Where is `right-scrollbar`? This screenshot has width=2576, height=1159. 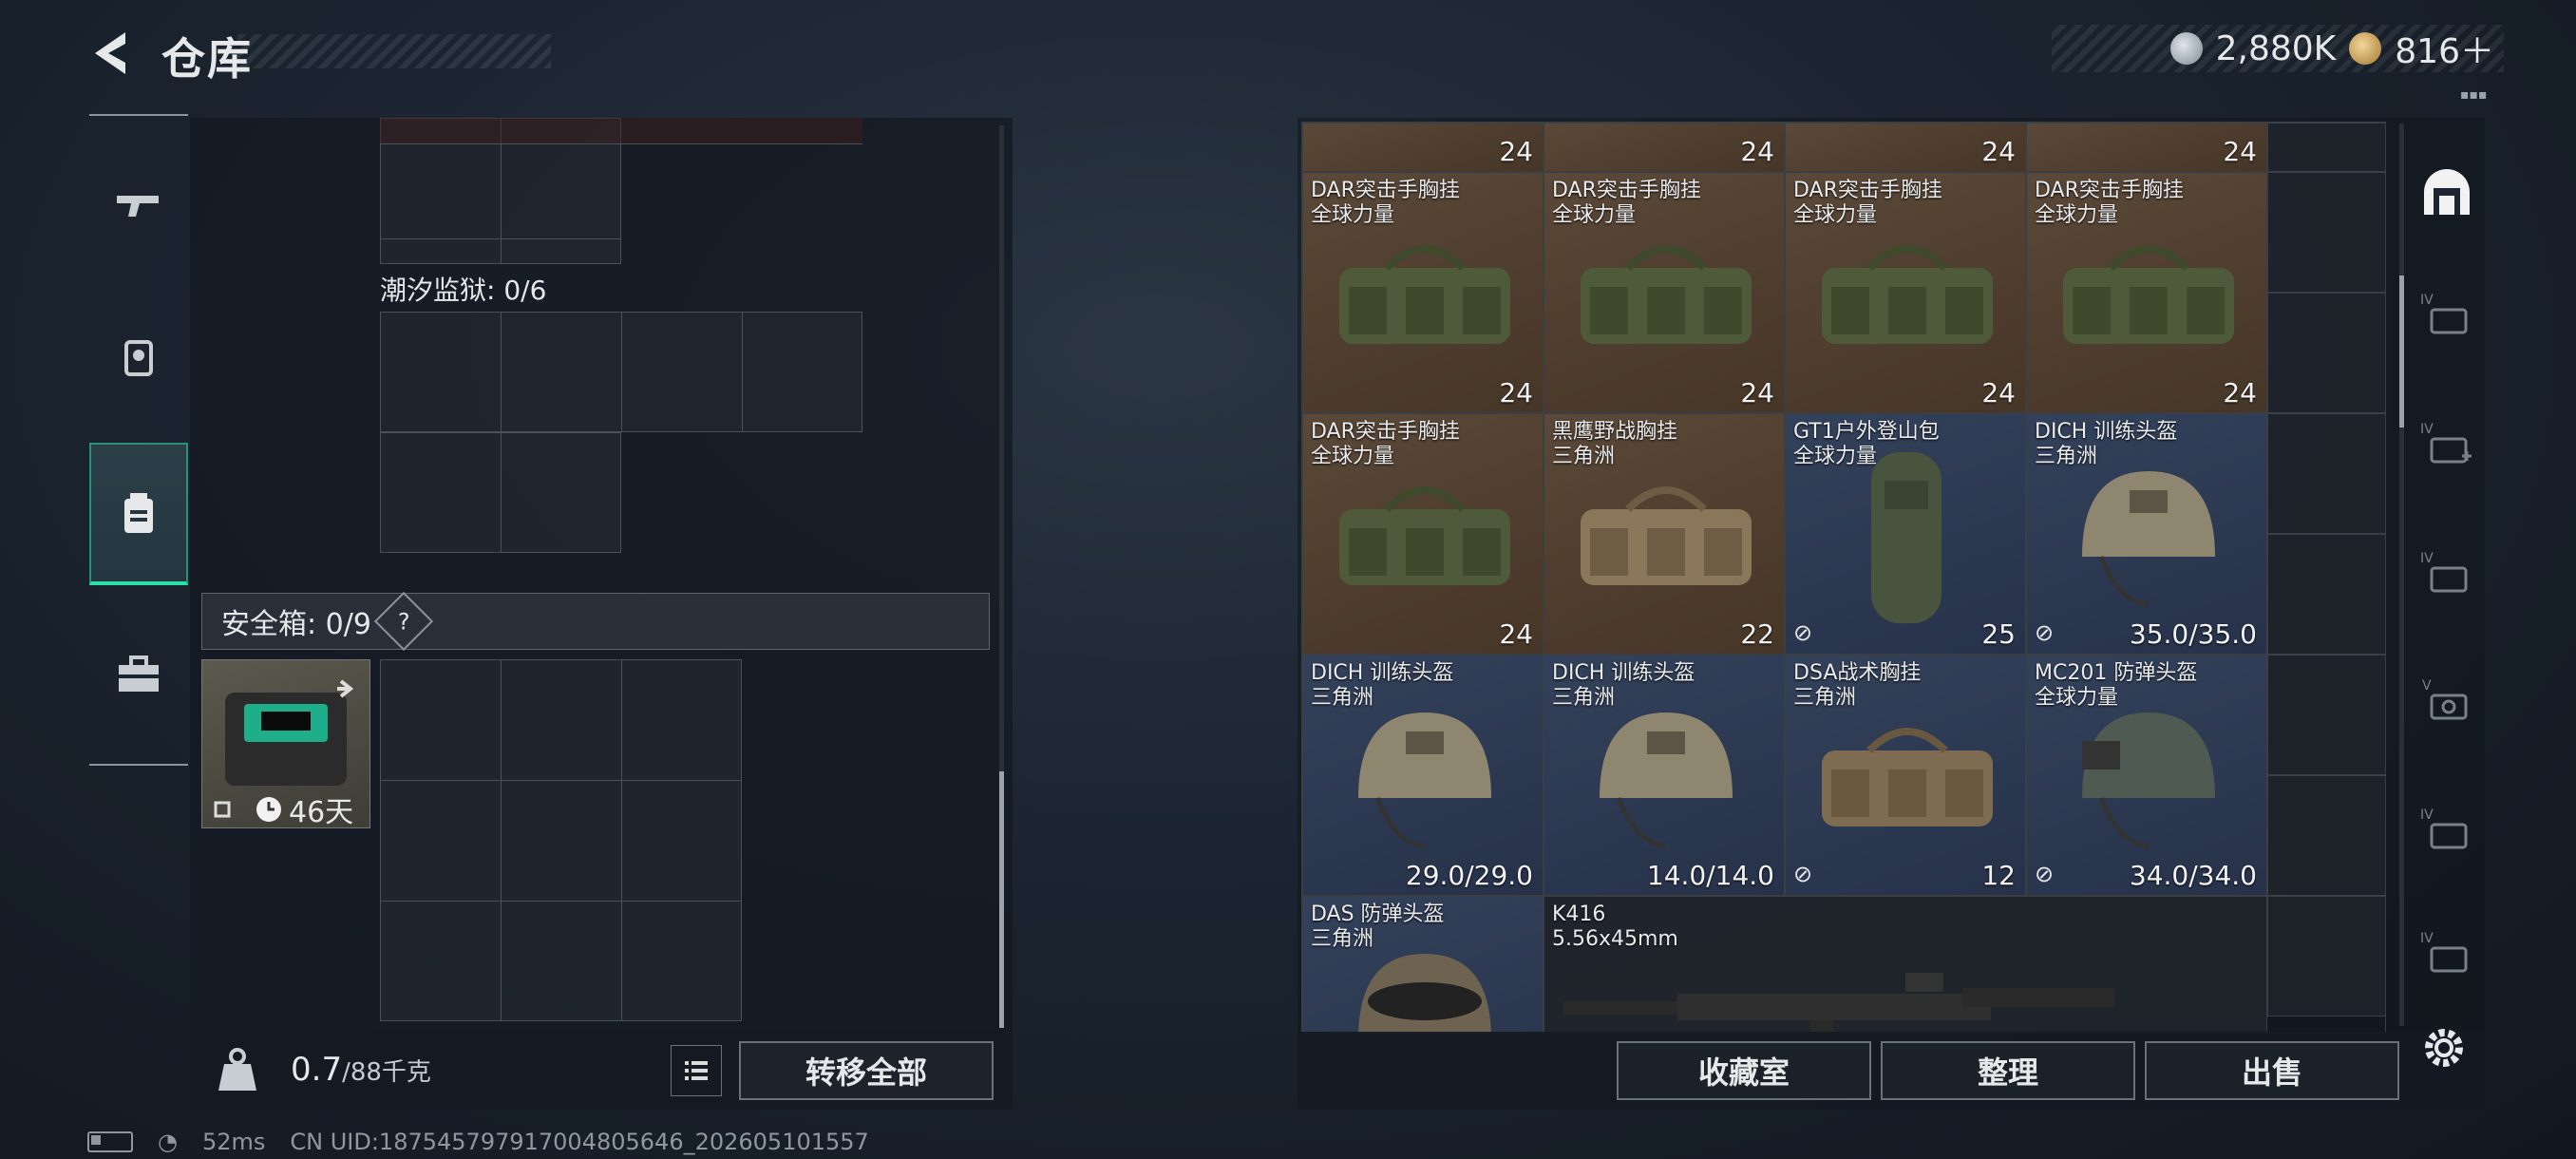 right-scrollbar is located at coordinates (2401, 575).